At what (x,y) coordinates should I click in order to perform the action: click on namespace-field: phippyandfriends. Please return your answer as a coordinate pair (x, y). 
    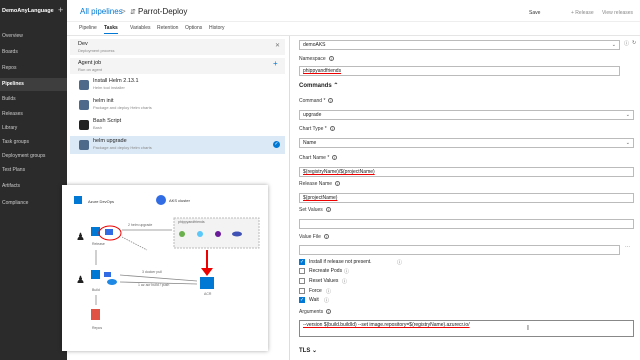
    Looking at the image, I should click on (459, 71).